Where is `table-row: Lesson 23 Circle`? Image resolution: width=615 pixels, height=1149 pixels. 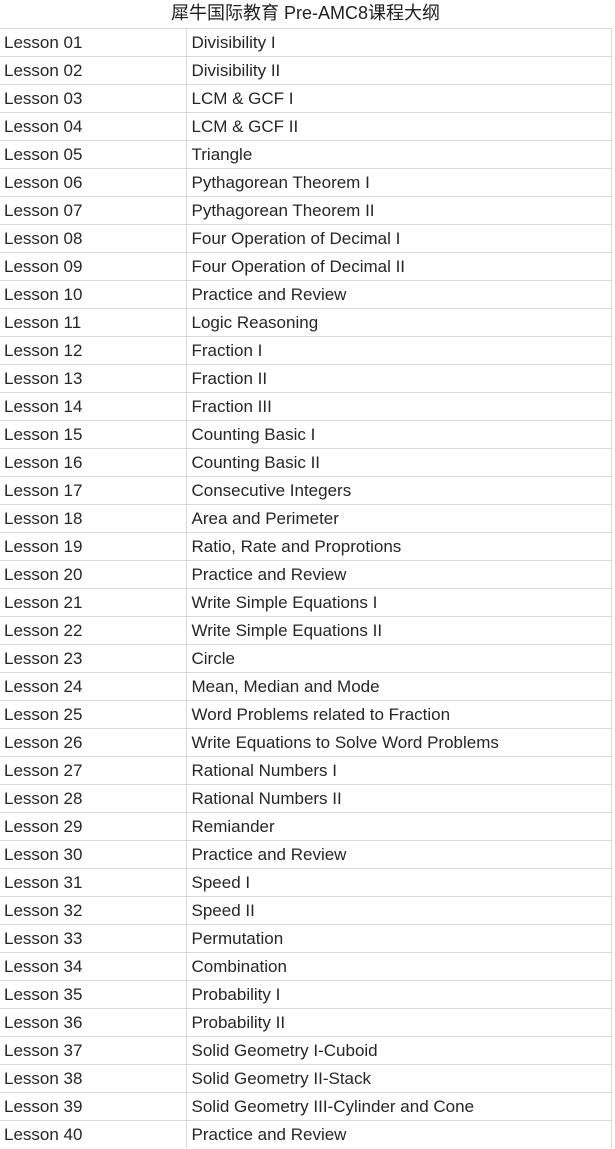 table-row: Lesson 23 Circle is located at coordinates (306, 658).